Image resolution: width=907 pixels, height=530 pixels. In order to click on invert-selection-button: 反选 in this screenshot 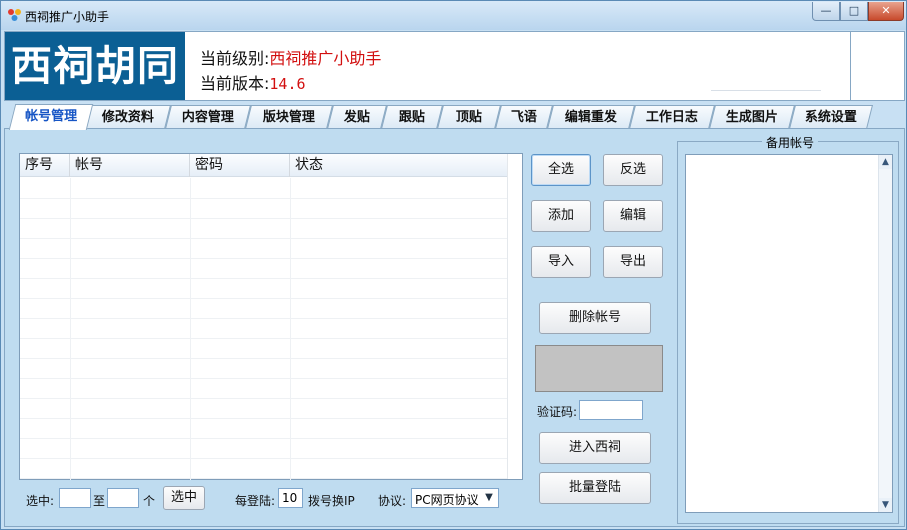, I will do `click(633, 170)`.